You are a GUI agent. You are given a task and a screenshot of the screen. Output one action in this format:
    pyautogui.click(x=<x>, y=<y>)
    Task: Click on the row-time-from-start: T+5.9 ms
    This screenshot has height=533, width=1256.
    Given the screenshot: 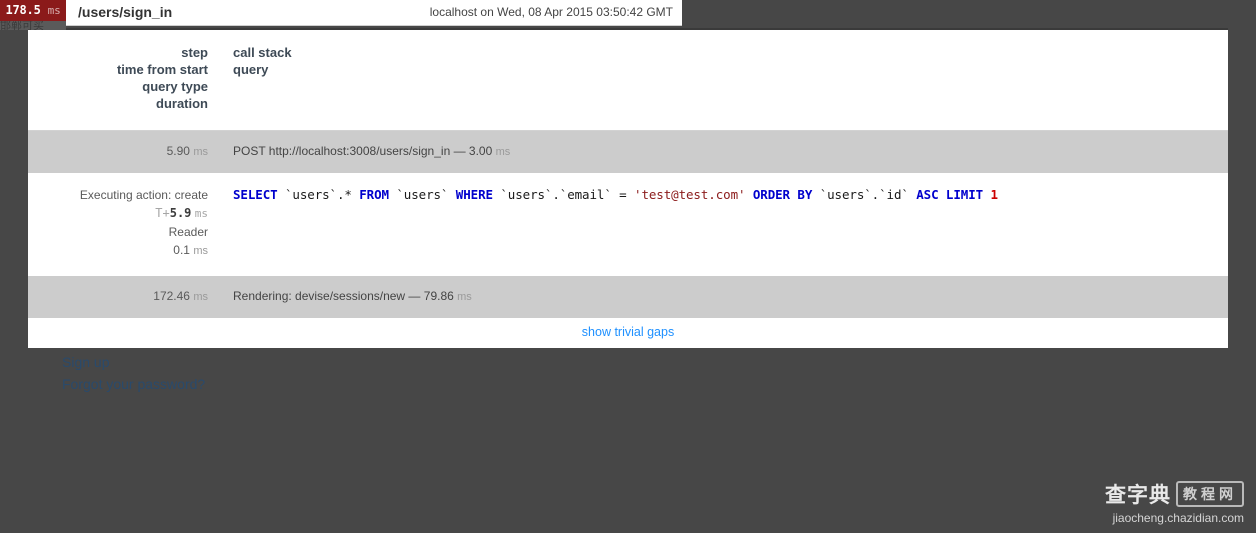 What is the action you would take?
    pyautogui.click(x=118, y=213)
    